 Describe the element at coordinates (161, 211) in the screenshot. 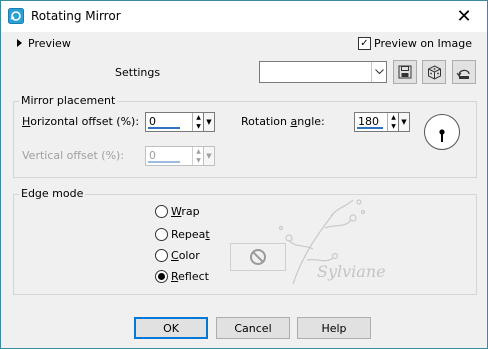

I see `wrap-radio` at that location.